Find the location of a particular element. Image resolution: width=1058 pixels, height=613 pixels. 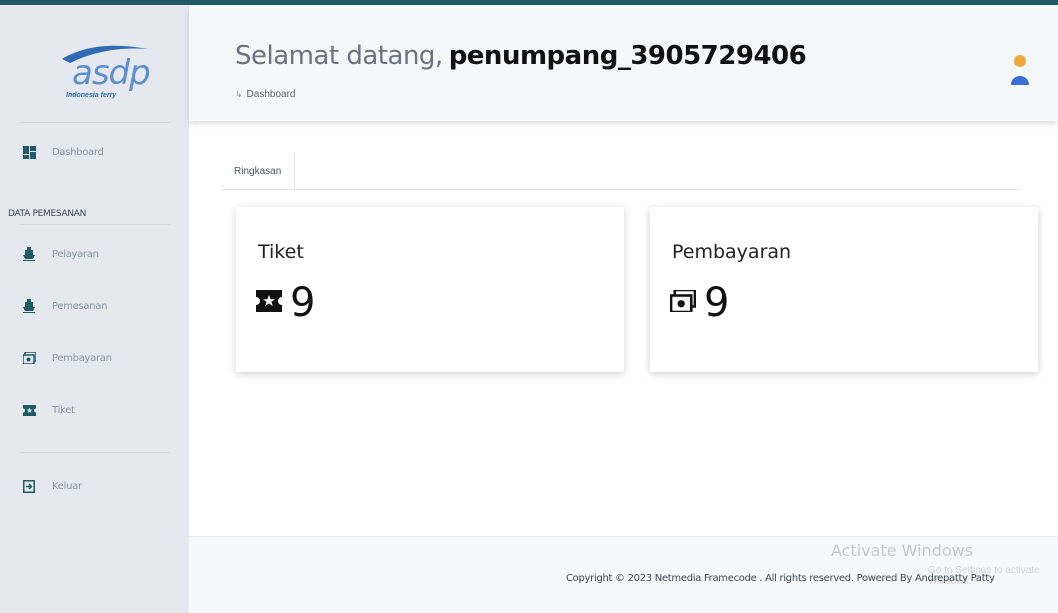

sidebar-item-dashboard: Dashboard is located at coordinates (97, 152).